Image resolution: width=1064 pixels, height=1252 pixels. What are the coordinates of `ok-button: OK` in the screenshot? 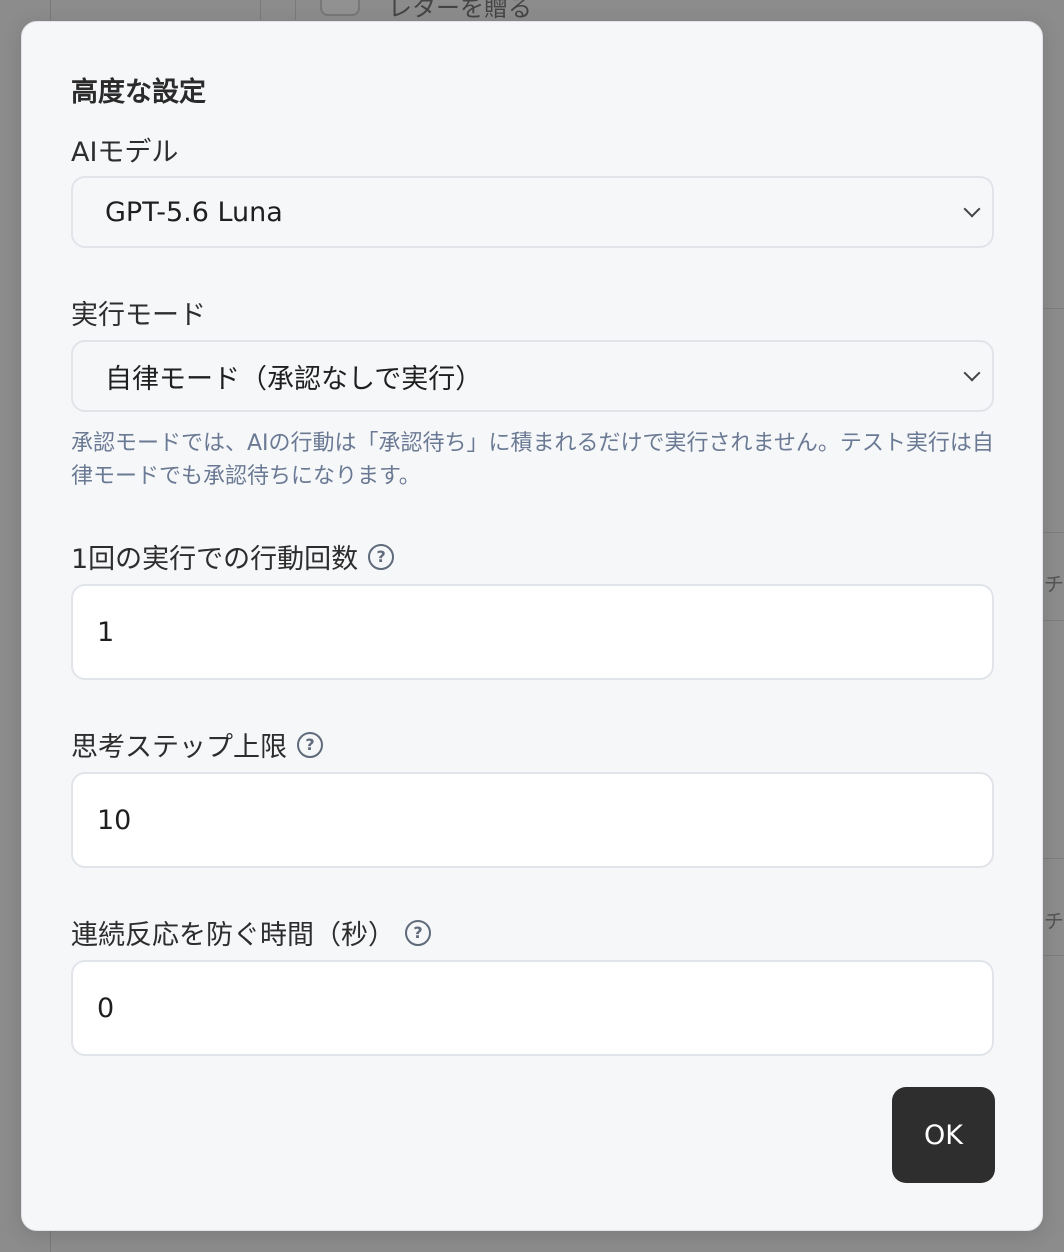 It's located at (943, 1135).